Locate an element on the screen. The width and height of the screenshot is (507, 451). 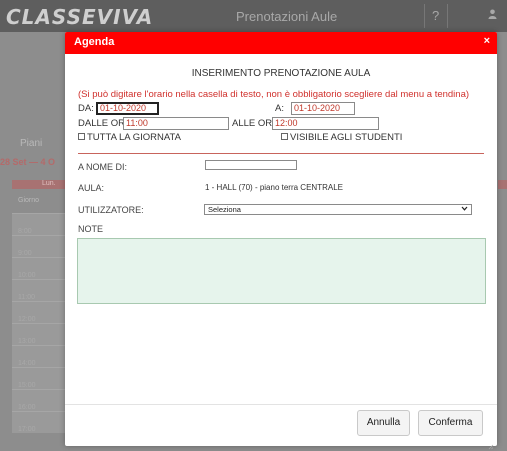
utilizzatore-selected: Seleziona is located at coordinates (224, 209).